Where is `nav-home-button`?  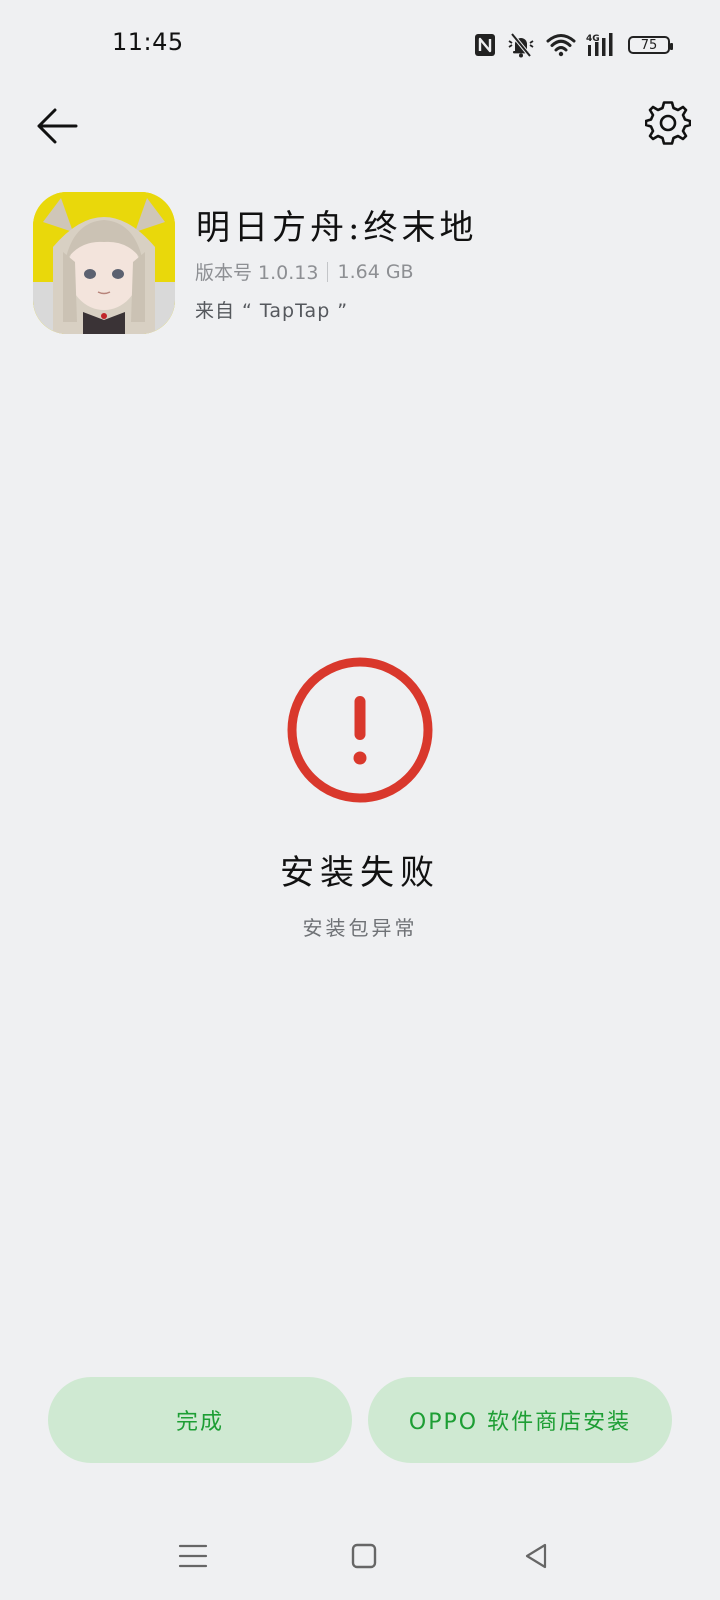
nav-home-button is located at coordinates (364, 1556).